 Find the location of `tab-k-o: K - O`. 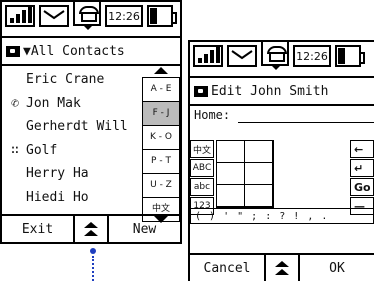

tab-k-o: K - O is located at coordinates (161, 138).